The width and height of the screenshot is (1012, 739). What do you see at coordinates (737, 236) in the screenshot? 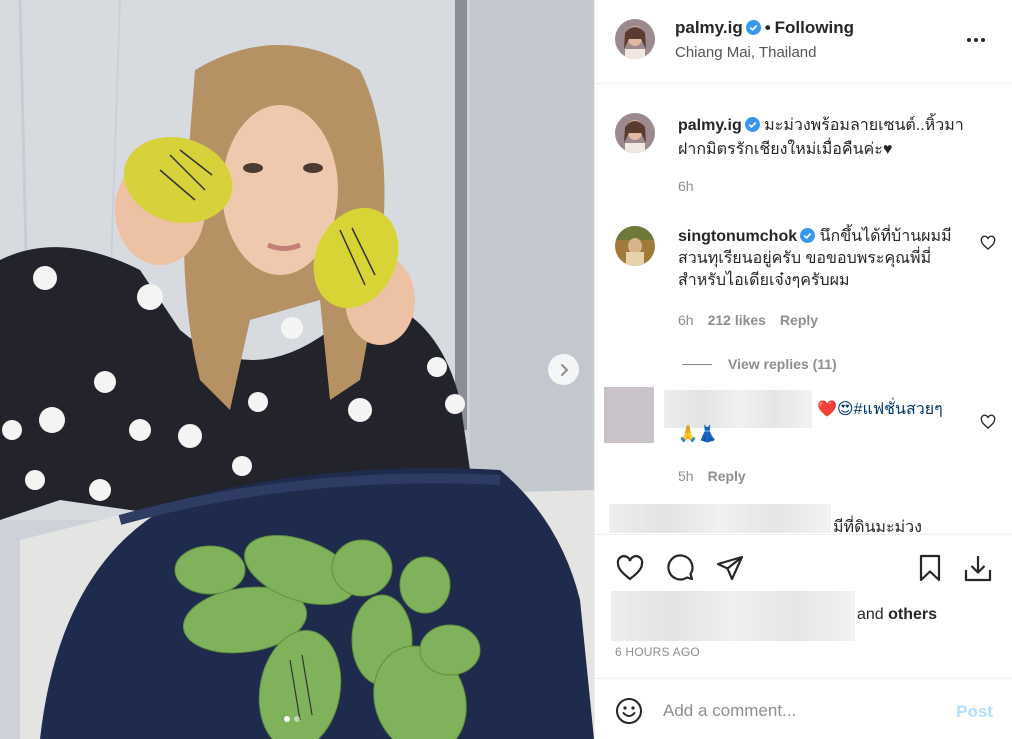
I see `comment-username: singtonumchok` at bounding box center [737, 236].